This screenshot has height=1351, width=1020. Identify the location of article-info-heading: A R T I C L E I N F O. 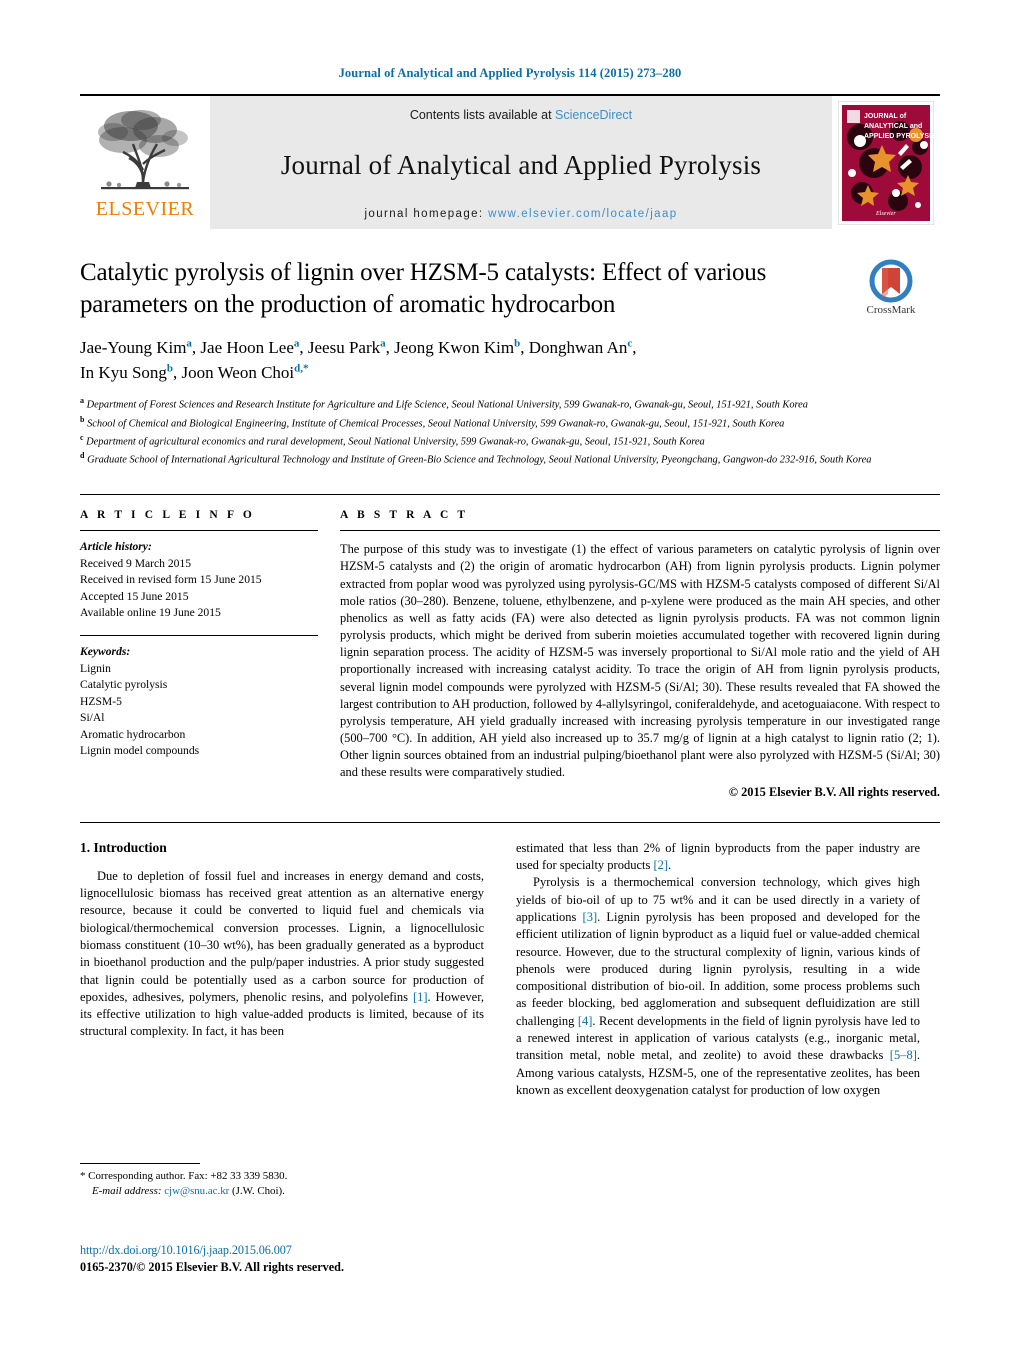
(167, 515).